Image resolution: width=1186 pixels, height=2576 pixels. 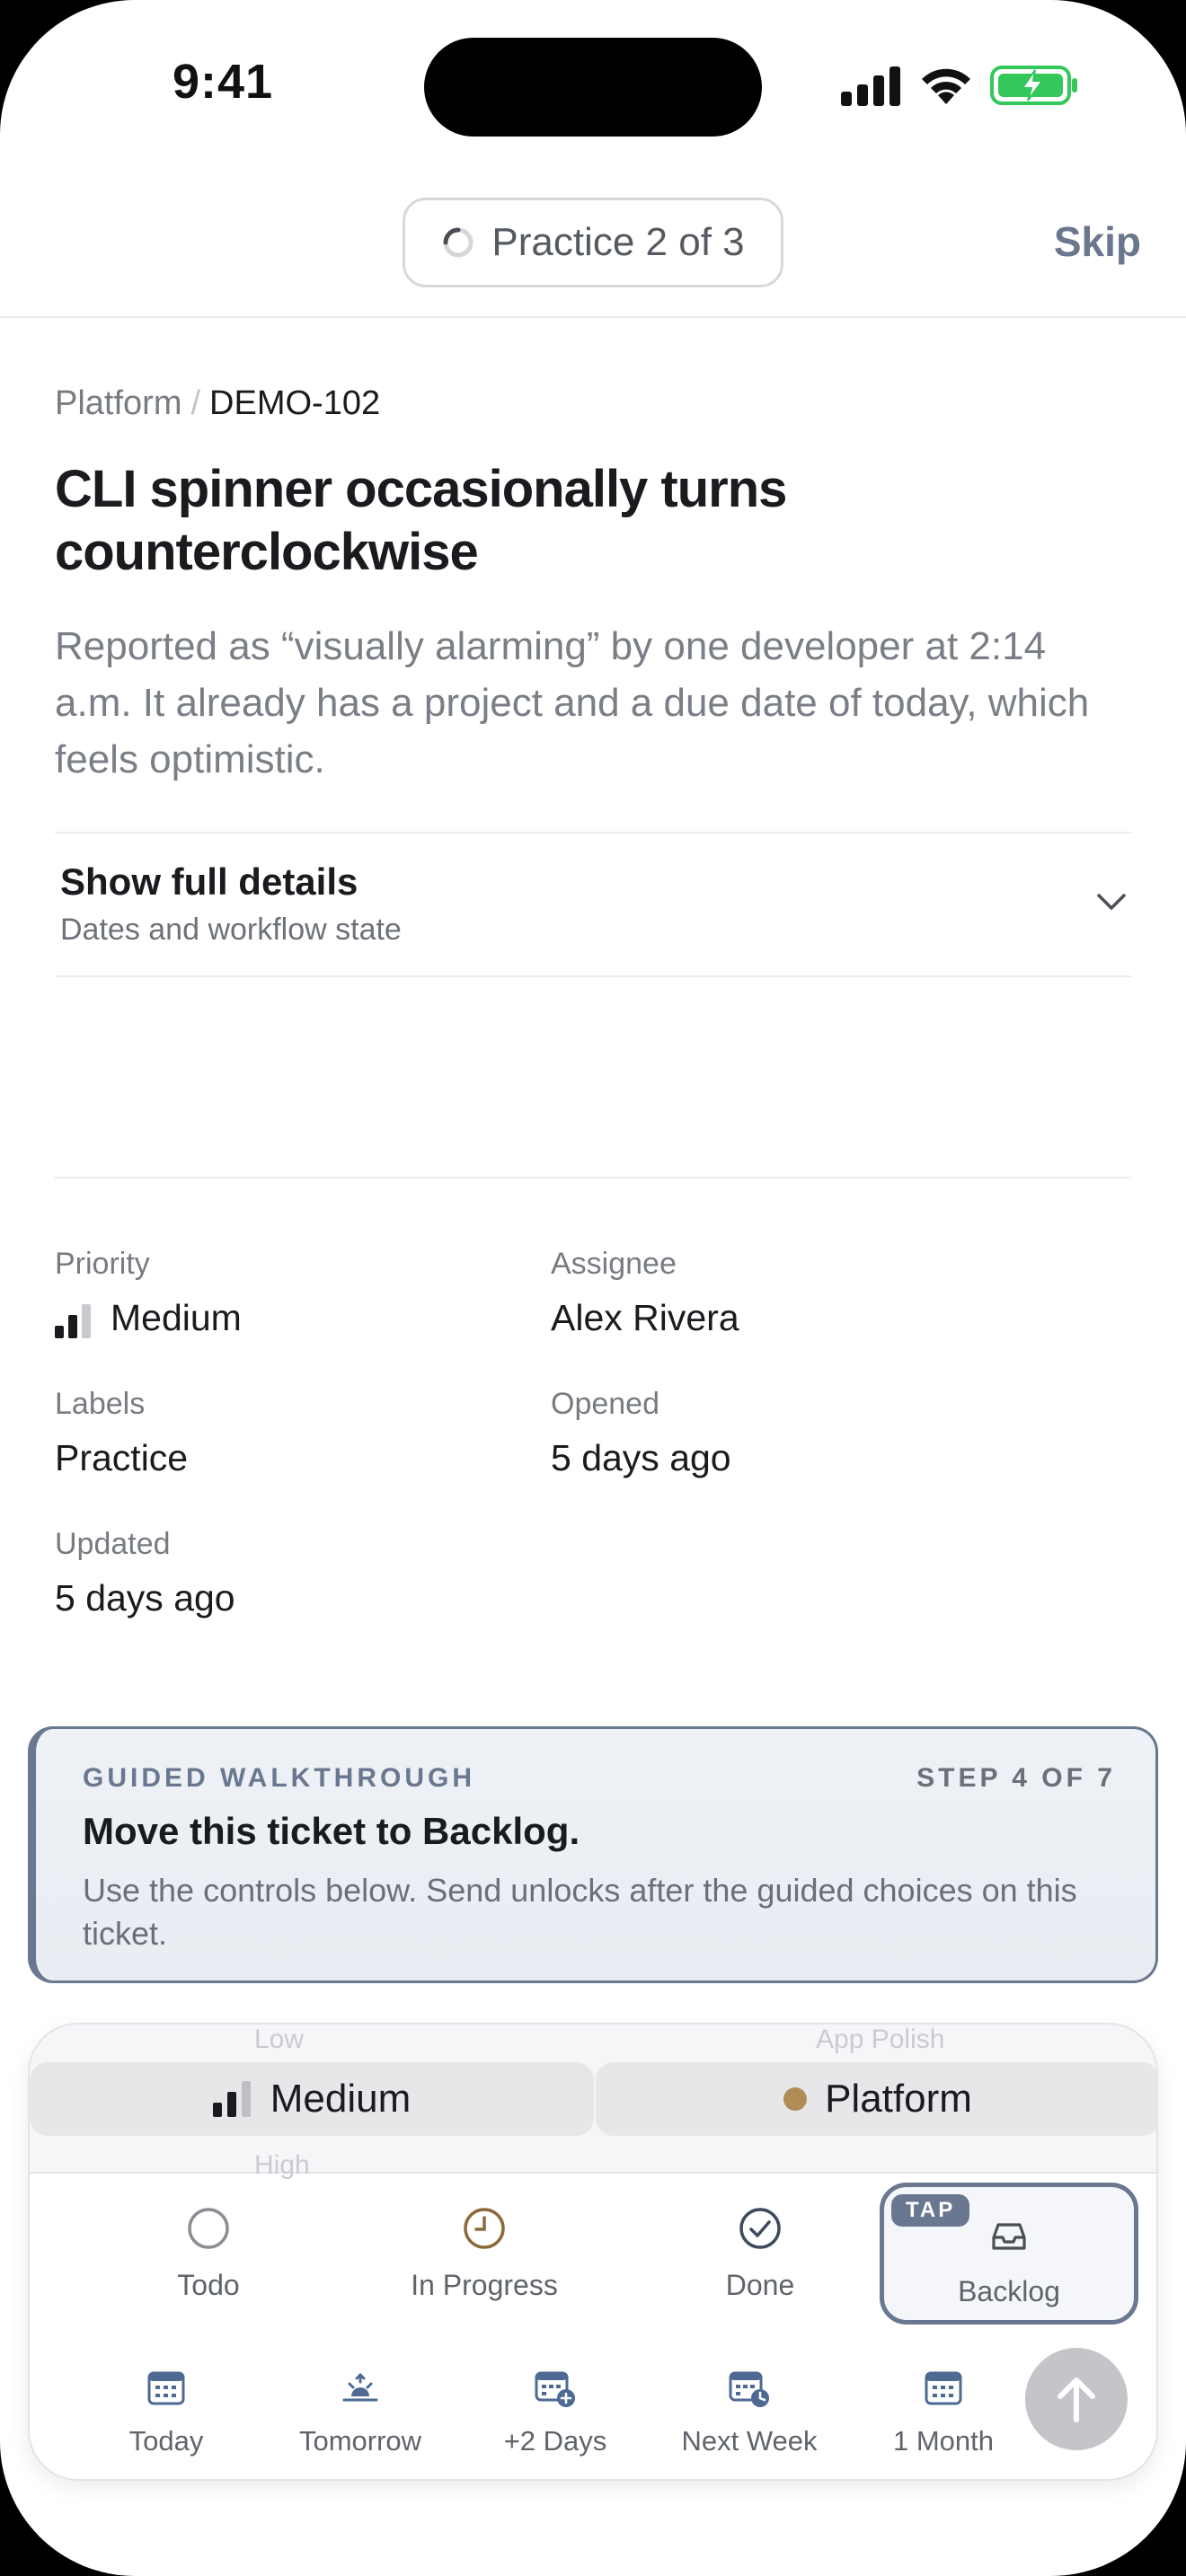 I want to click on priority-picker: Medium, so click(x=312, y=2099).